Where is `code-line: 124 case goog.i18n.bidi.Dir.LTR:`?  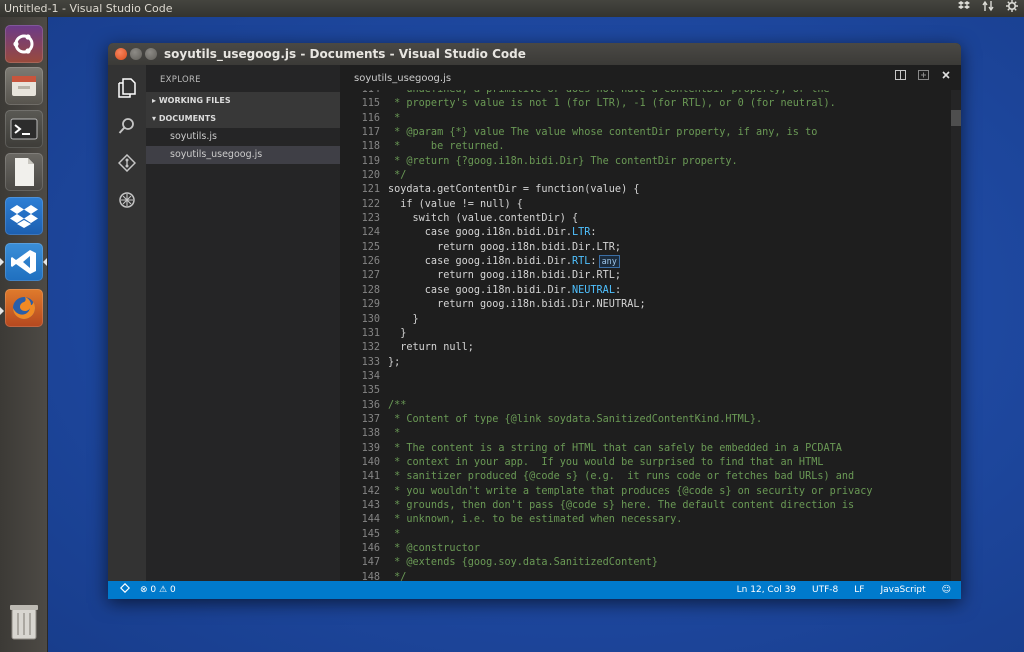
code-line: 124 case goog.i18n.bidi.Dir.LTR: is located at coordinates (468, 233).